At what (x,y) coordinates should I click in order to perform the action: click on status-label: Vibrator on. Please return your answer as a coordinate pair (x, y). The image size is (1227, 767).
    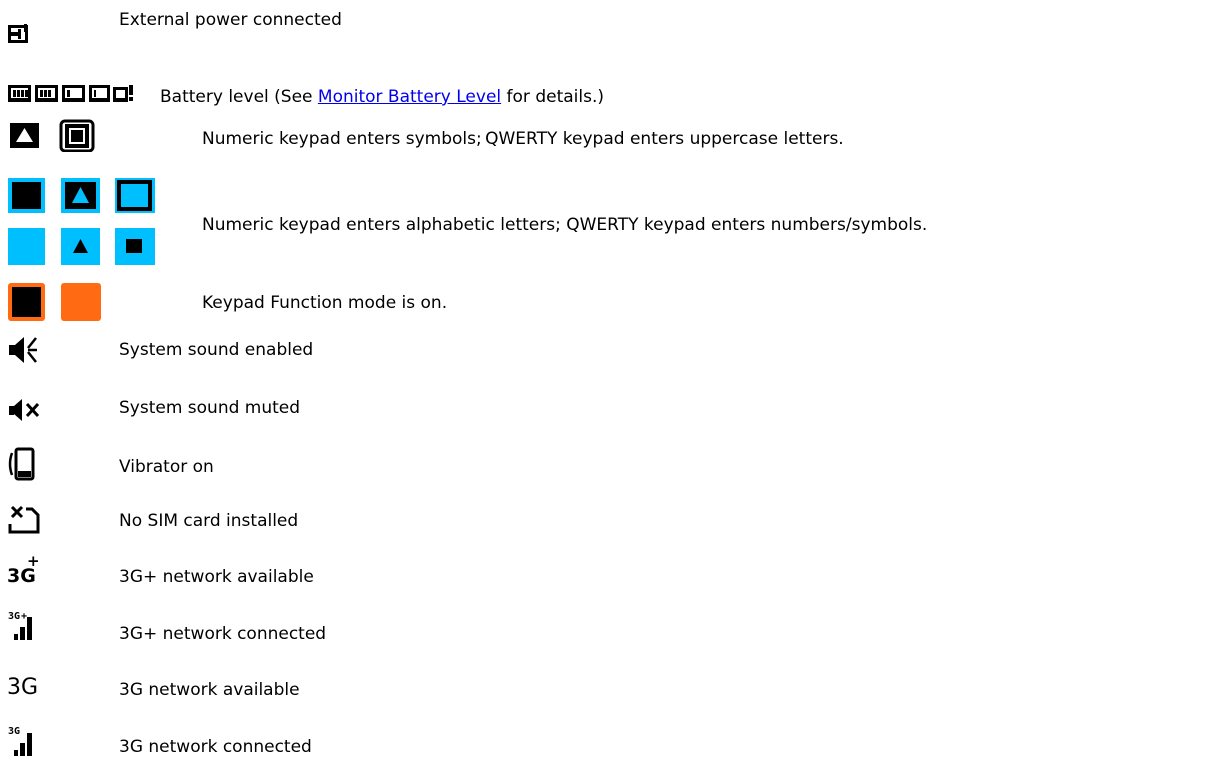
    Looking at the image, I should click on (166, 467).